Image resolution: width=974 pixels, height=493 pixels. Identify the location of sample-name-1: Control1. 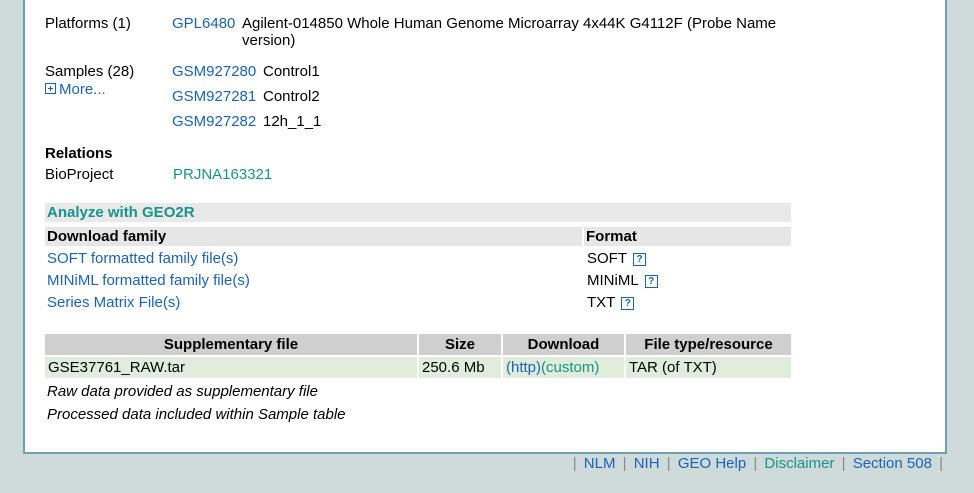
(291, 71).